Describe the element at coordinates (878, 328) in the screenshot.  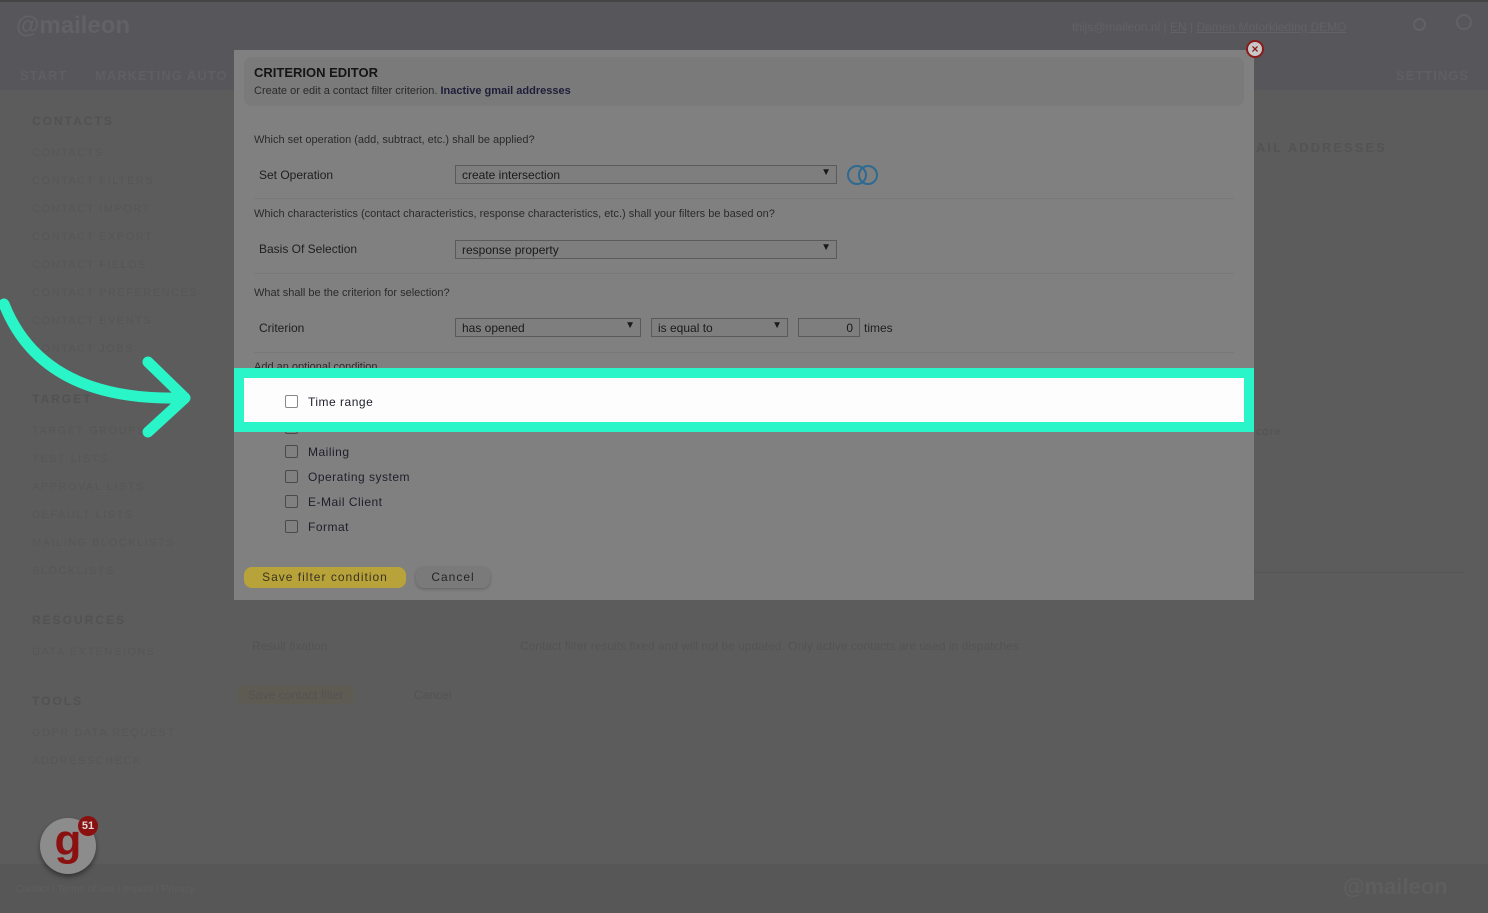
I see `count-unit: times` at that location.